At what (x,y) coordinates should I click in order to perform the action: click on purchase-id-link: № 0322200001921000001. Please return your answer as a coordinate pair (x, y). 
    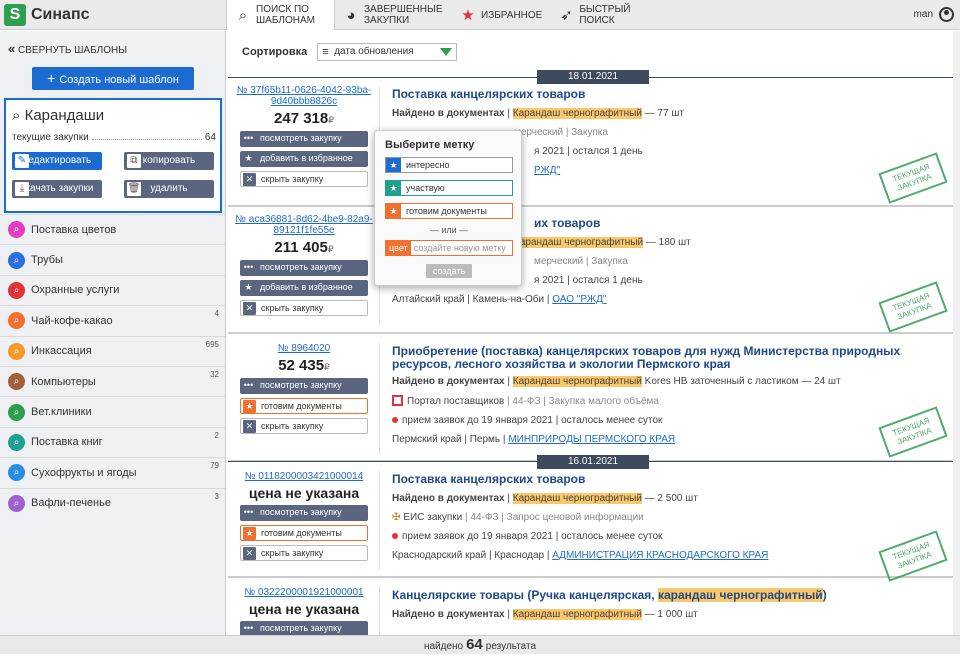
    Looking at the image, I should click on (304, 592).